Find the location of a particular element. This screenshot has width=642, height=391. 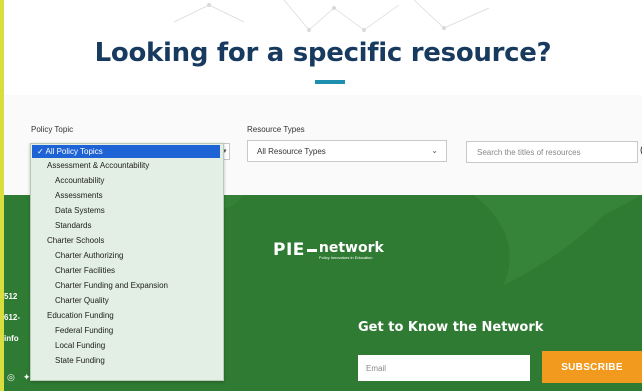

subscribe-button: SUBSCRIBE is located at coordinates (592, 367).